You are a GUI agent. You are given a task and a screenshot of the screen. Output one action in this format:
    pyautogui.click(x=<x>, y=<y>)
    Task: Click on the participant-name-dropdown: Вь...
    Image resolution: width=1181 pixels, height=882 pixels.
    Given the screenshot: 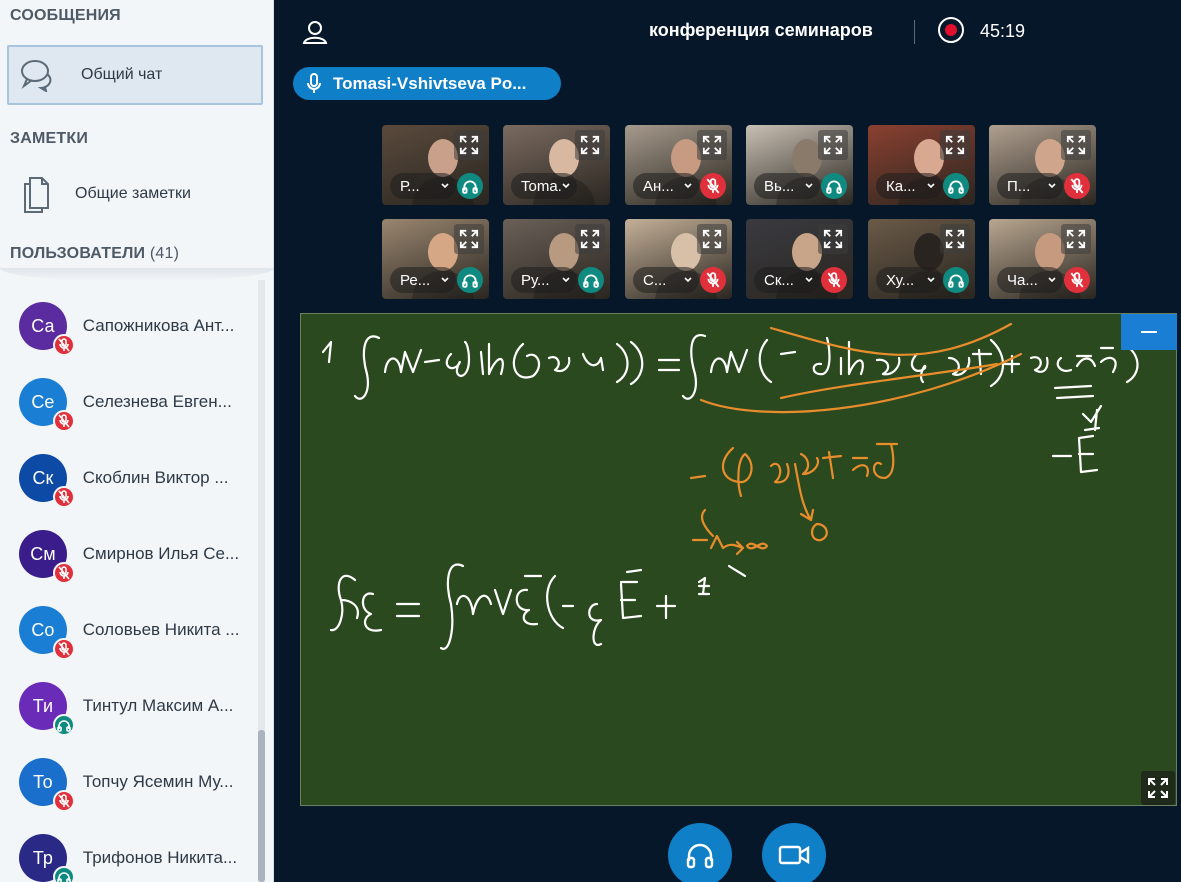 What is the action you would take?
    pyautogui.click(x=787, y=186)
    